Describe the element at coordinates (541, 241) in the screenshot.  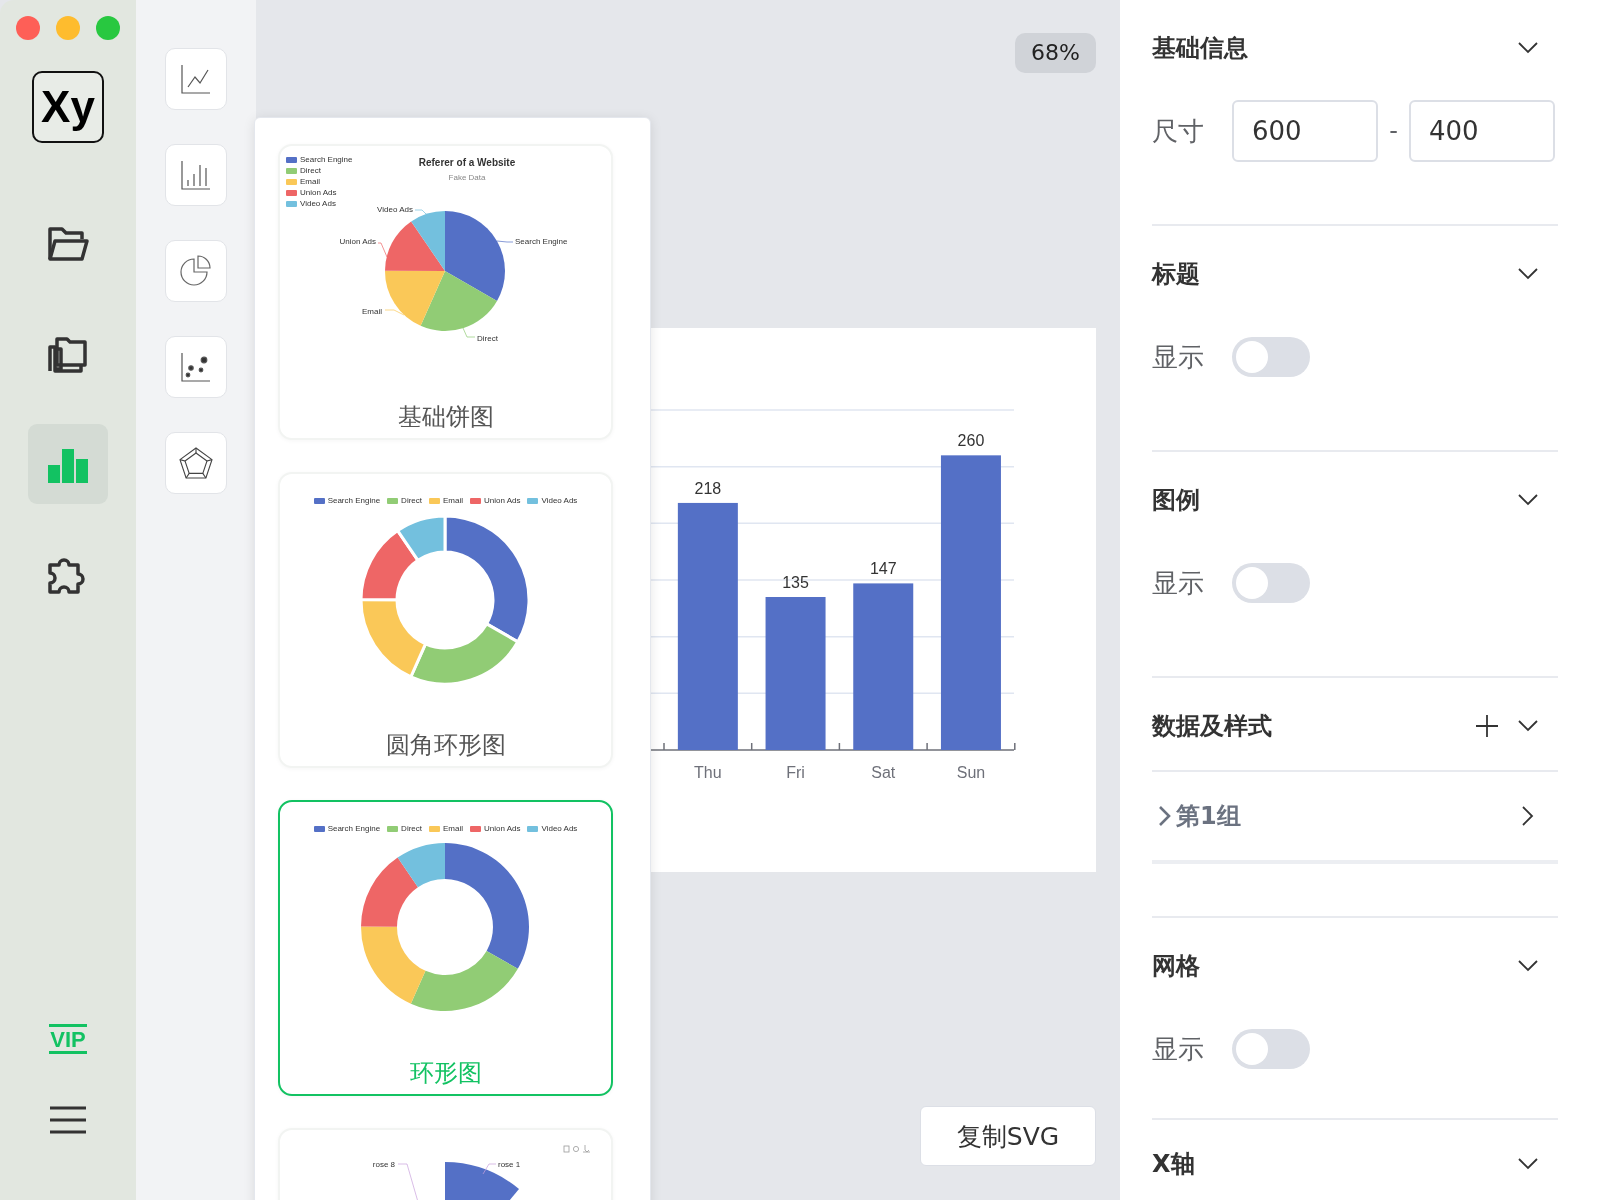
I see `slice-label: Search Engine` at that location.